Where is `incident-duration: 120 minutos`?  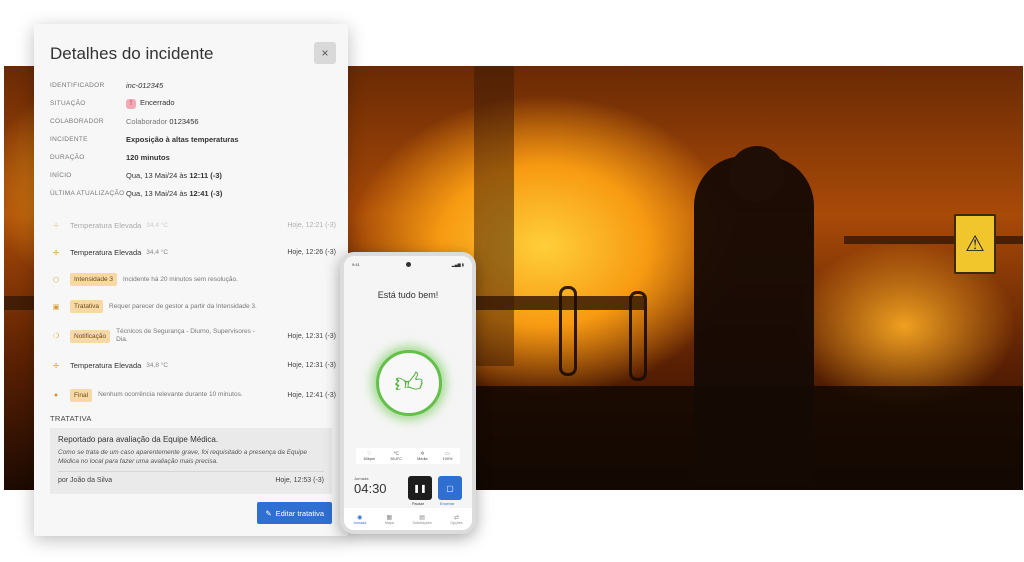
incident-duration: 120 minutos is located at coordinates (148, 157).